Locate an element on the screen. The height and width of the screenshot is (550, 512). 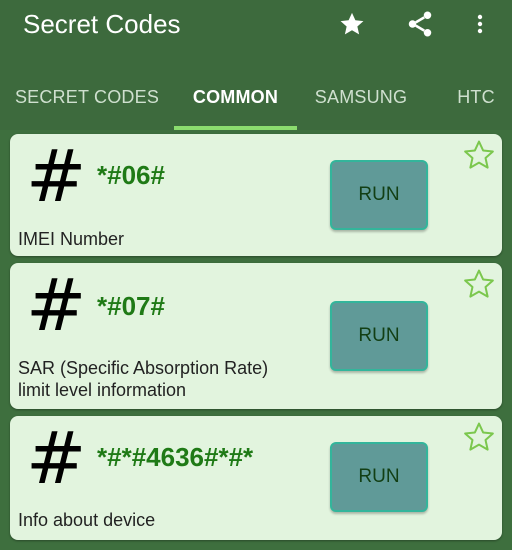
code-value: *#*#4636#*#* is located at coordinates (175, 457).